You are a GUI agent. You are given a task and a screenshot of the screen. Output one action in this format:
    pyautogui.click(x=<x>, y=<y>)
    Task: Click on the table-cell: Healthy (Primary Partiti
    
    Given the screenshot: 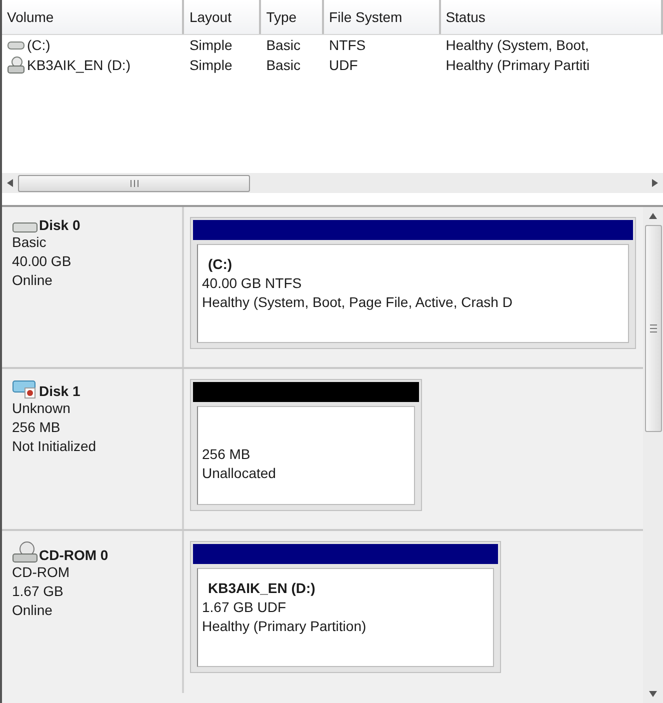 What is the action you would take?
    pyautogui.click(x=518, y=65)
    